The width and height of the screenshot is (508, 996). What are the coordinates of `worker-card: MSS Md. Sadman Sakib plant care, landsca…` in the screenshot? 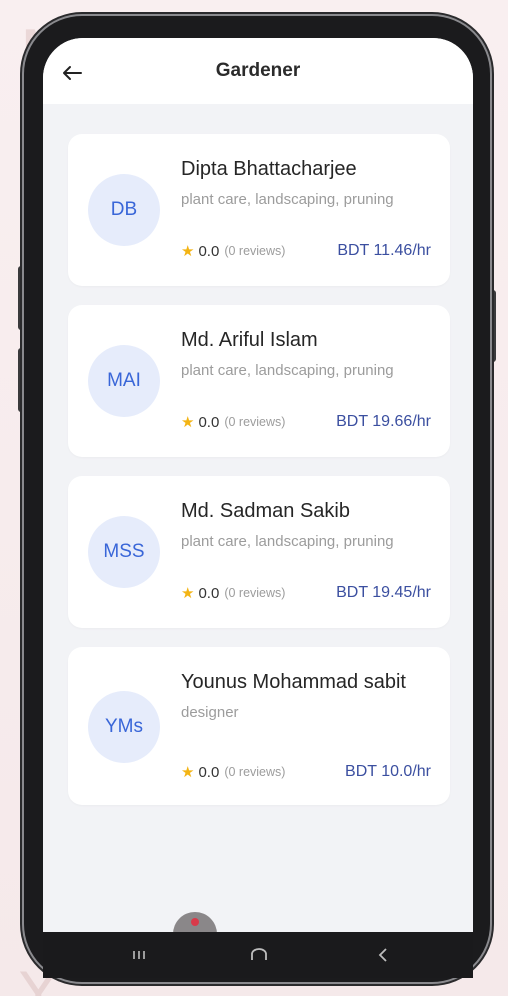 It's located at (259, 552).